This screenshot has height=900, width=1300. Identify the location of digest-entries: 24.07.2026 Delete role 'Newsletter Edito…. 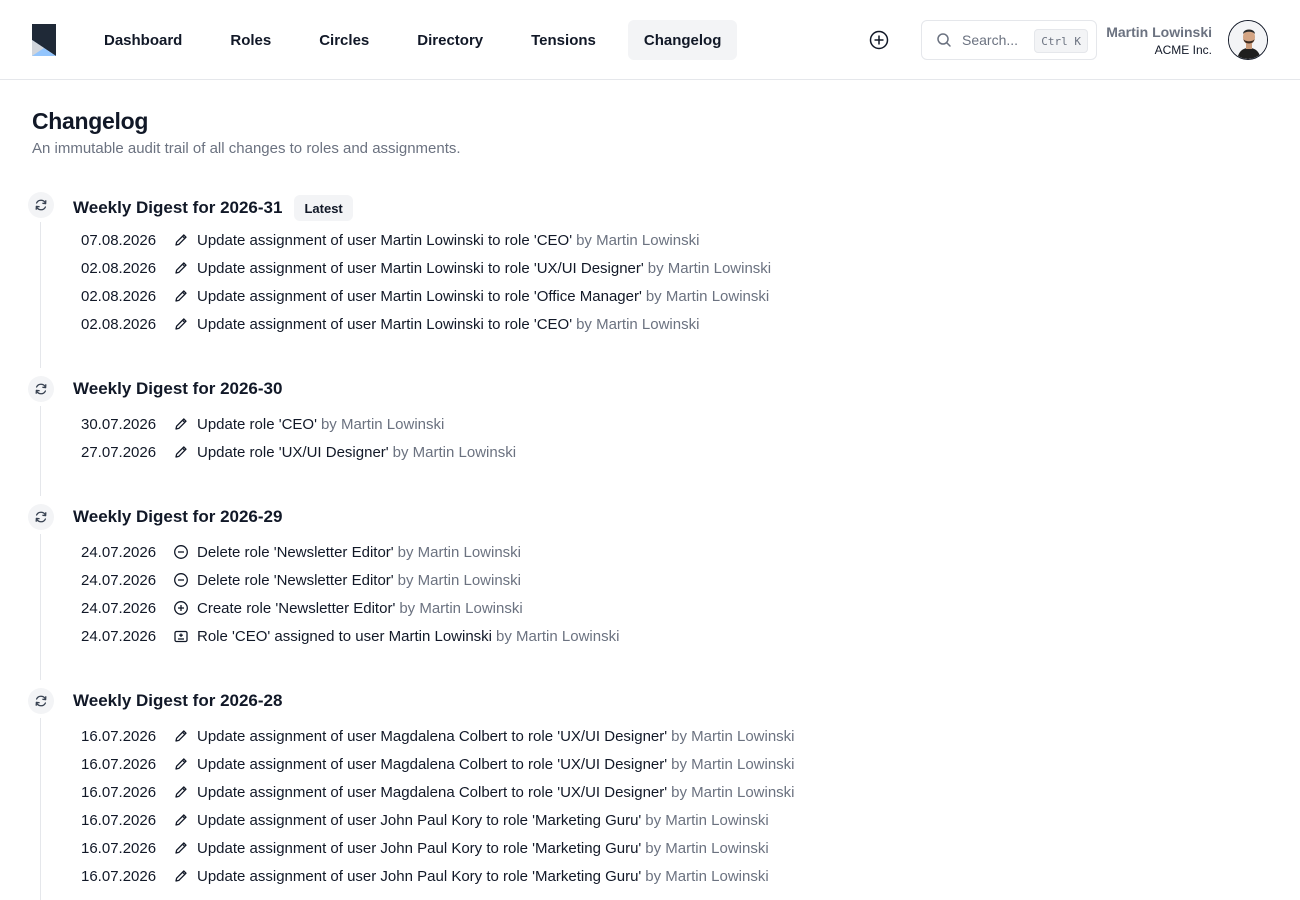
(350, 594).